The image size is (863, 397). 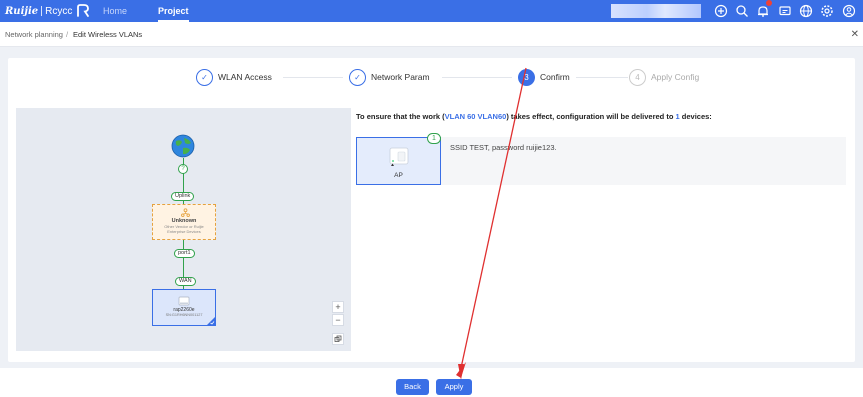 I want to click on logo-separator, so click(x=42, y=11).